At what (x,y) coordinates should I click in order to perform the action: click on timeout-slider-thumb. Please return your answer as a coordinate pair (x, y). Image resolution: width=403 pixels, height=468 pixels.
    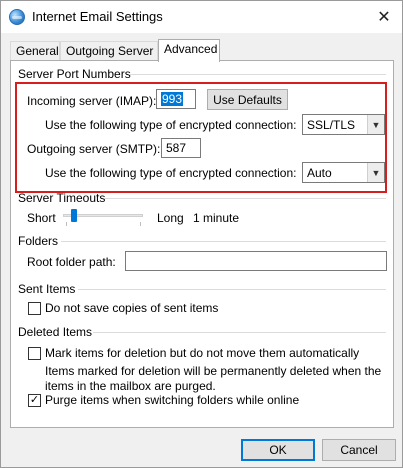
    Looking at the image, I should click on (74, 215).